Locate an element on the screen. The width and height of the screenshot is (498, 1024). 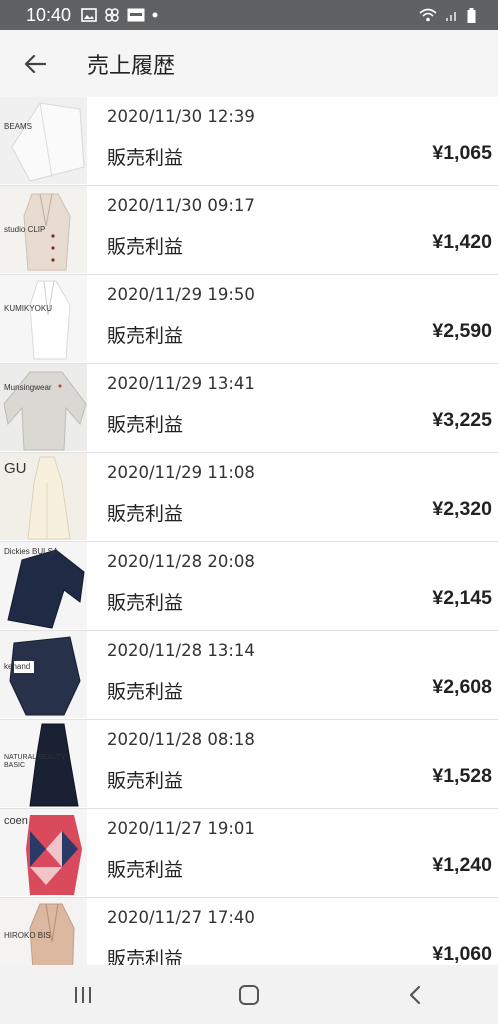
list-item: KUMIKYOKU 2020/11/29 19:50 販売利益 ¥2,590 is located at coordinates (249, 319).